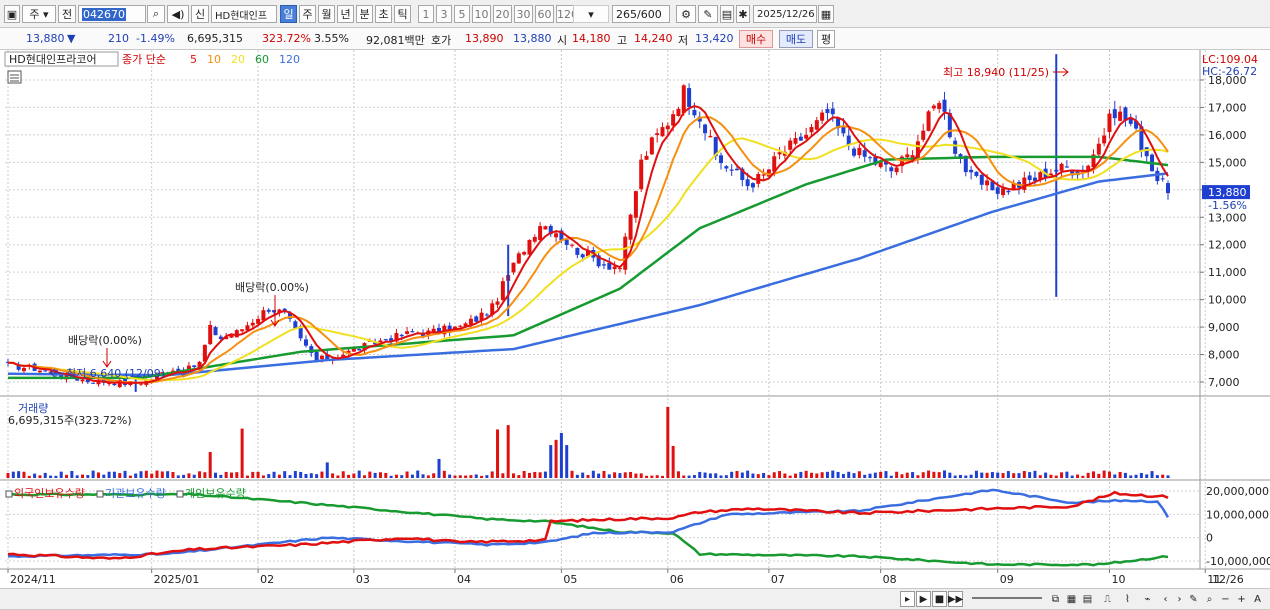 The width and height of the screenshot is (1270, 610). What do you see at coordinates (826, 39) in the screenshot?
I see `eval-button: 평` at bounding box center [826, 39].